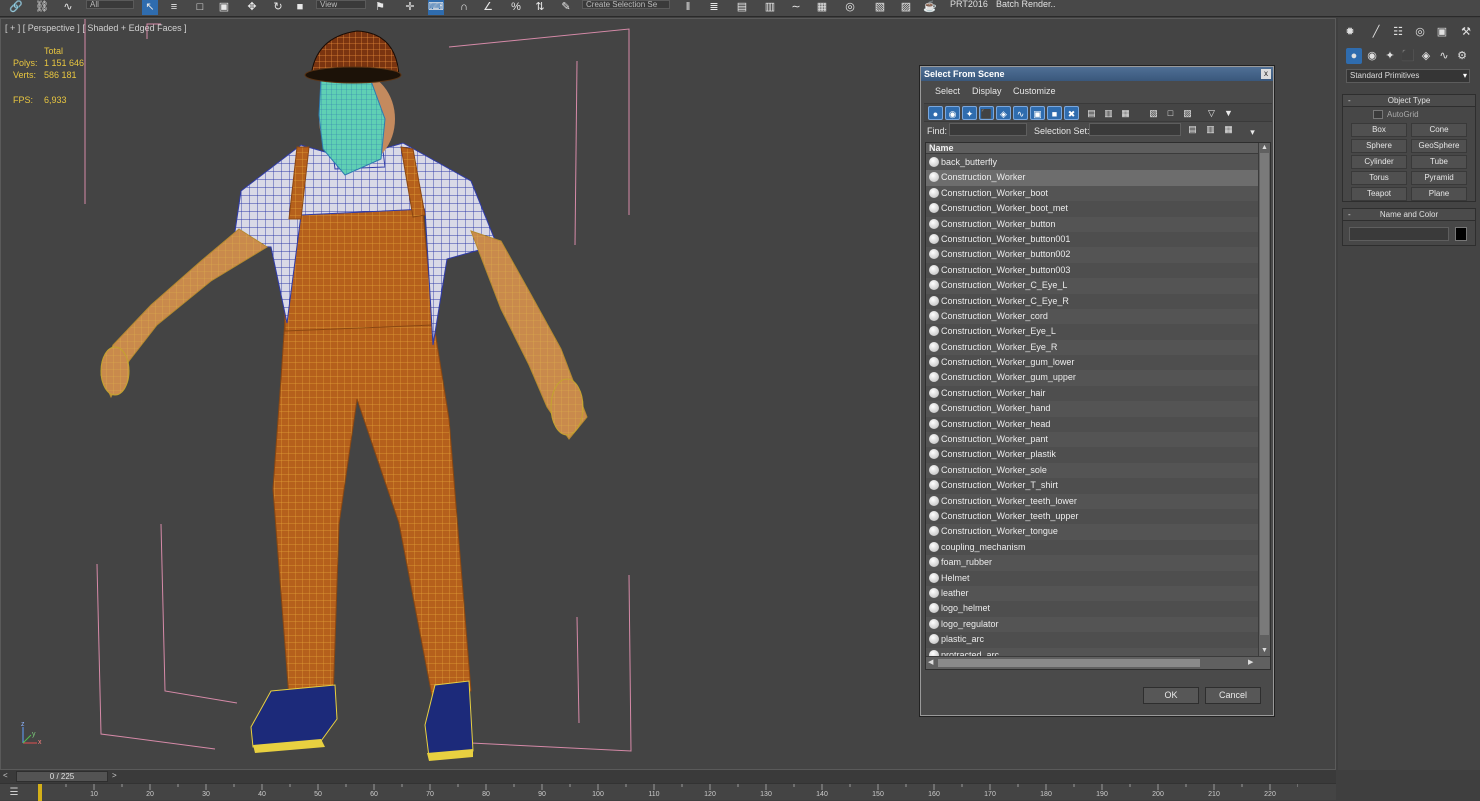 The height and width of the screenshot is (801, 1480). What do you see at coordinates (1091, 113) in the screenshot?
I see `containers-filter-icon: ▤` at bounding box center [1091, 113].